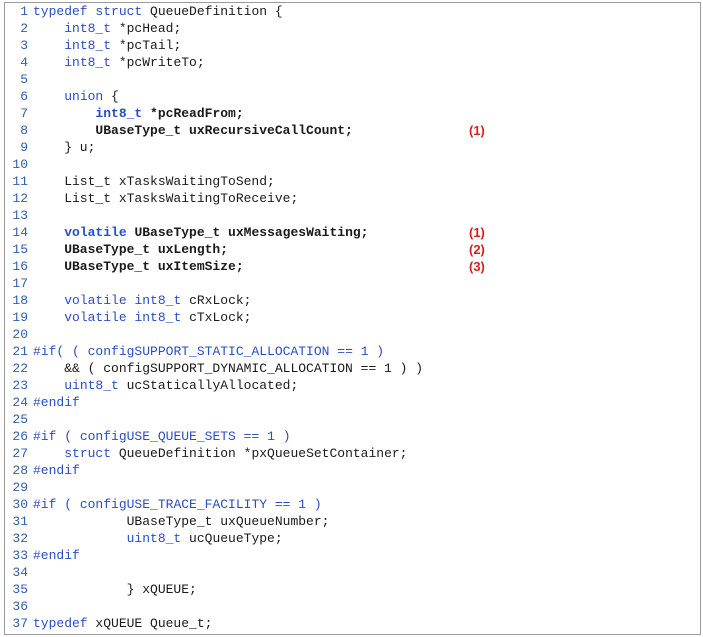 This screenshot has width=703, height=637. I want to click on code-line: 20, so click(352, 334).